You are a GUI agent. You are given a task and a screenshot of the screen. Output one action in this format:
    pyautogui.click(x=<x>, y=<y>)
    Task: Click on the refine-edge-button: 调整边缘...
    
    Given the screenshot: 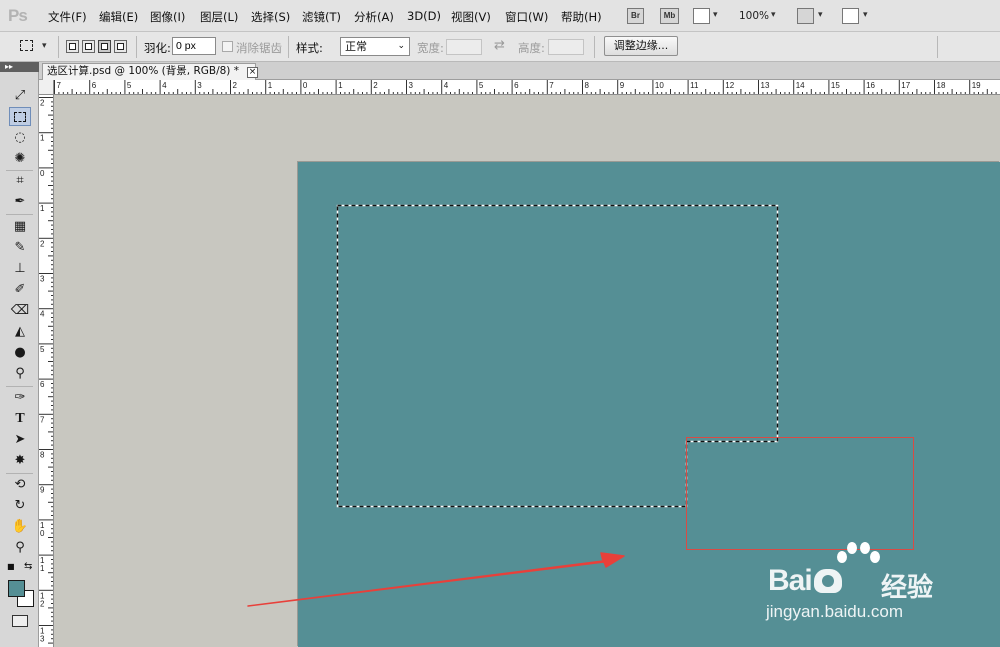 What is the action you would take?
    pyautogui.click(x=641, y=46)
    